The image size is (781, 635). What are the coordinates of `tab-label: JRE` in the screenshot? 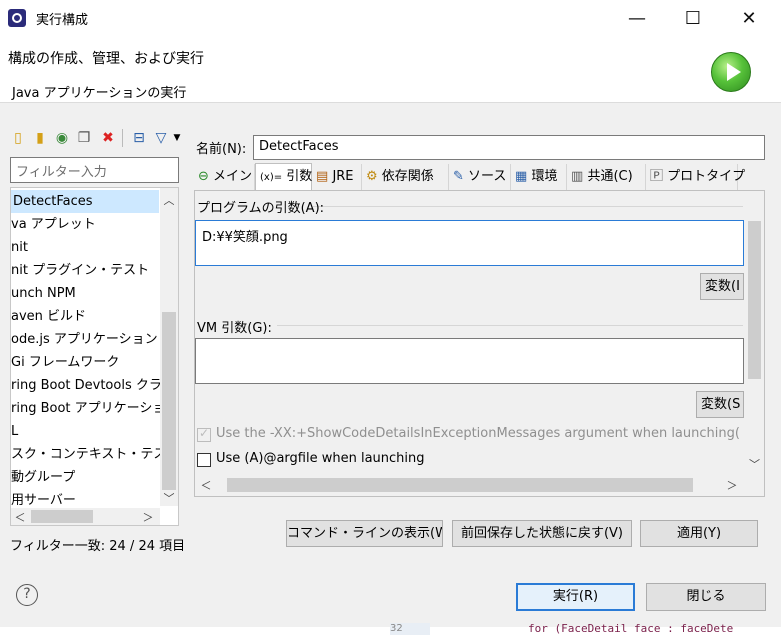 It's located at (343, 176).